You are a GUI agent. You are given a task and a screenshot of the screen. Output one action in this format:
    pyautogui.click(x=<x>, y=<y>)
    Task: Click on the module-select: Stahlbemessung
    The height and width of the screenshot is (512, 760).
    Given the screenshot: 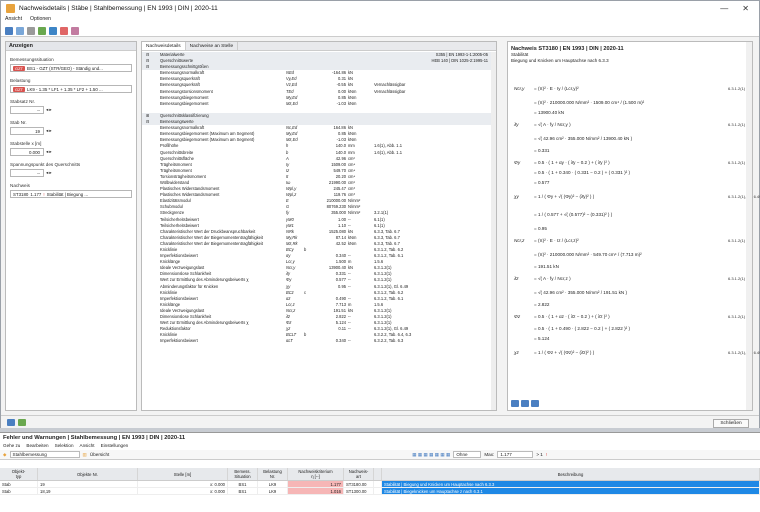 What is the action you would take?
    pyautogui.click(x=44, y=454)
    